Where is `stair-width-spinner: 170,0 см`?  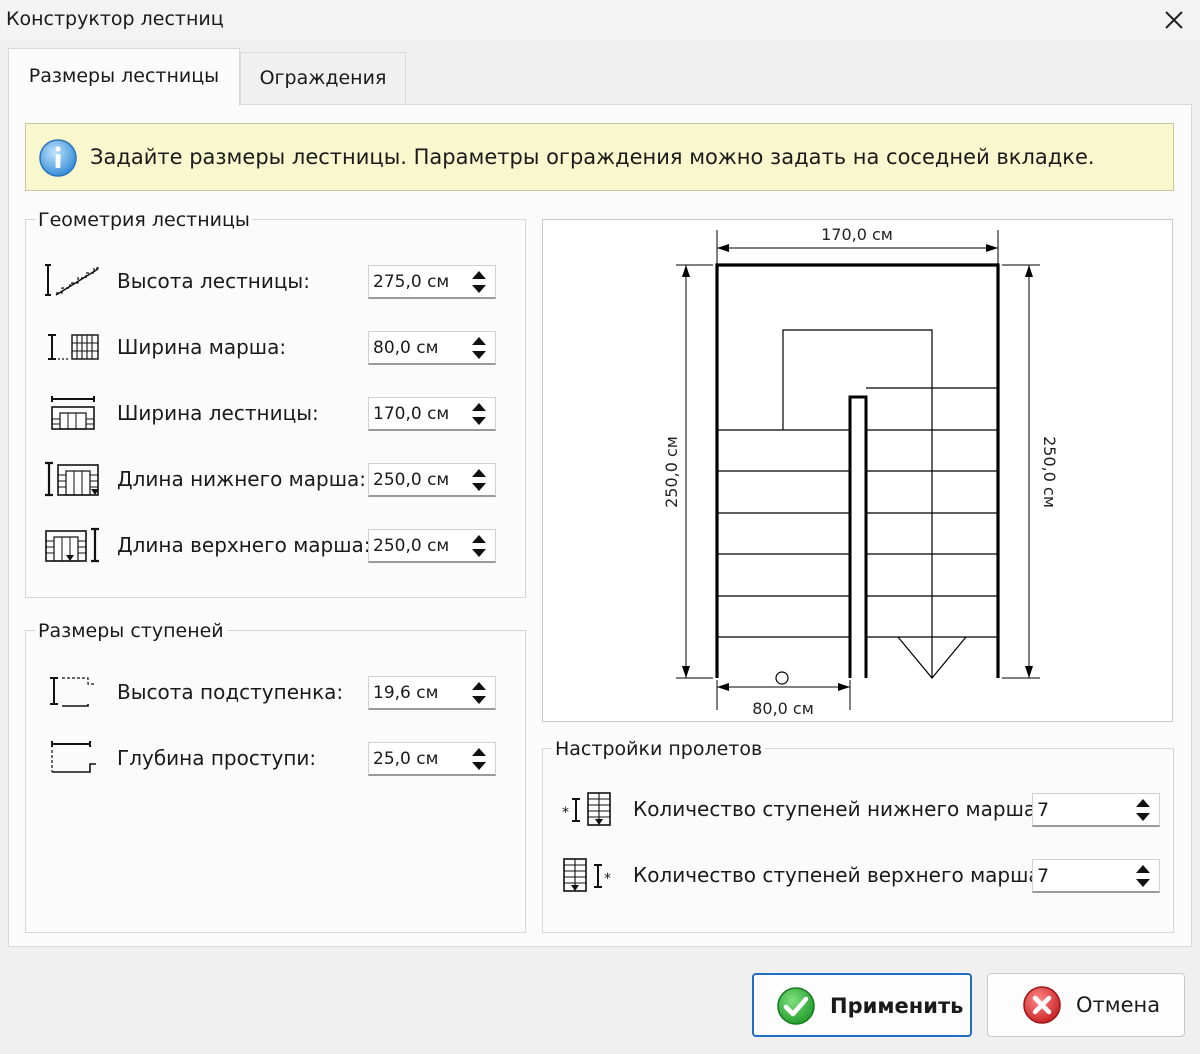 stair-width-spinner: 170,0 см is located at coordinates (432, 414).